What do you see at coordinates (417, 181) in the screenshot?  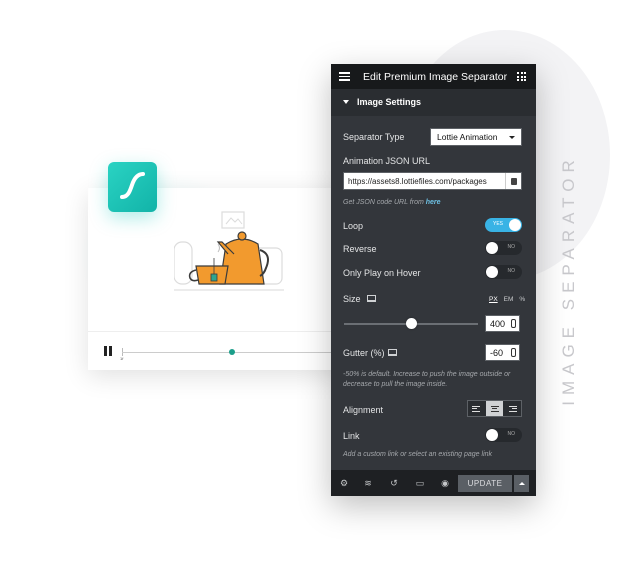 I see `animation-url-value: https://assets8.lottiefiles.com/packages` at bounding box center [417, 181].